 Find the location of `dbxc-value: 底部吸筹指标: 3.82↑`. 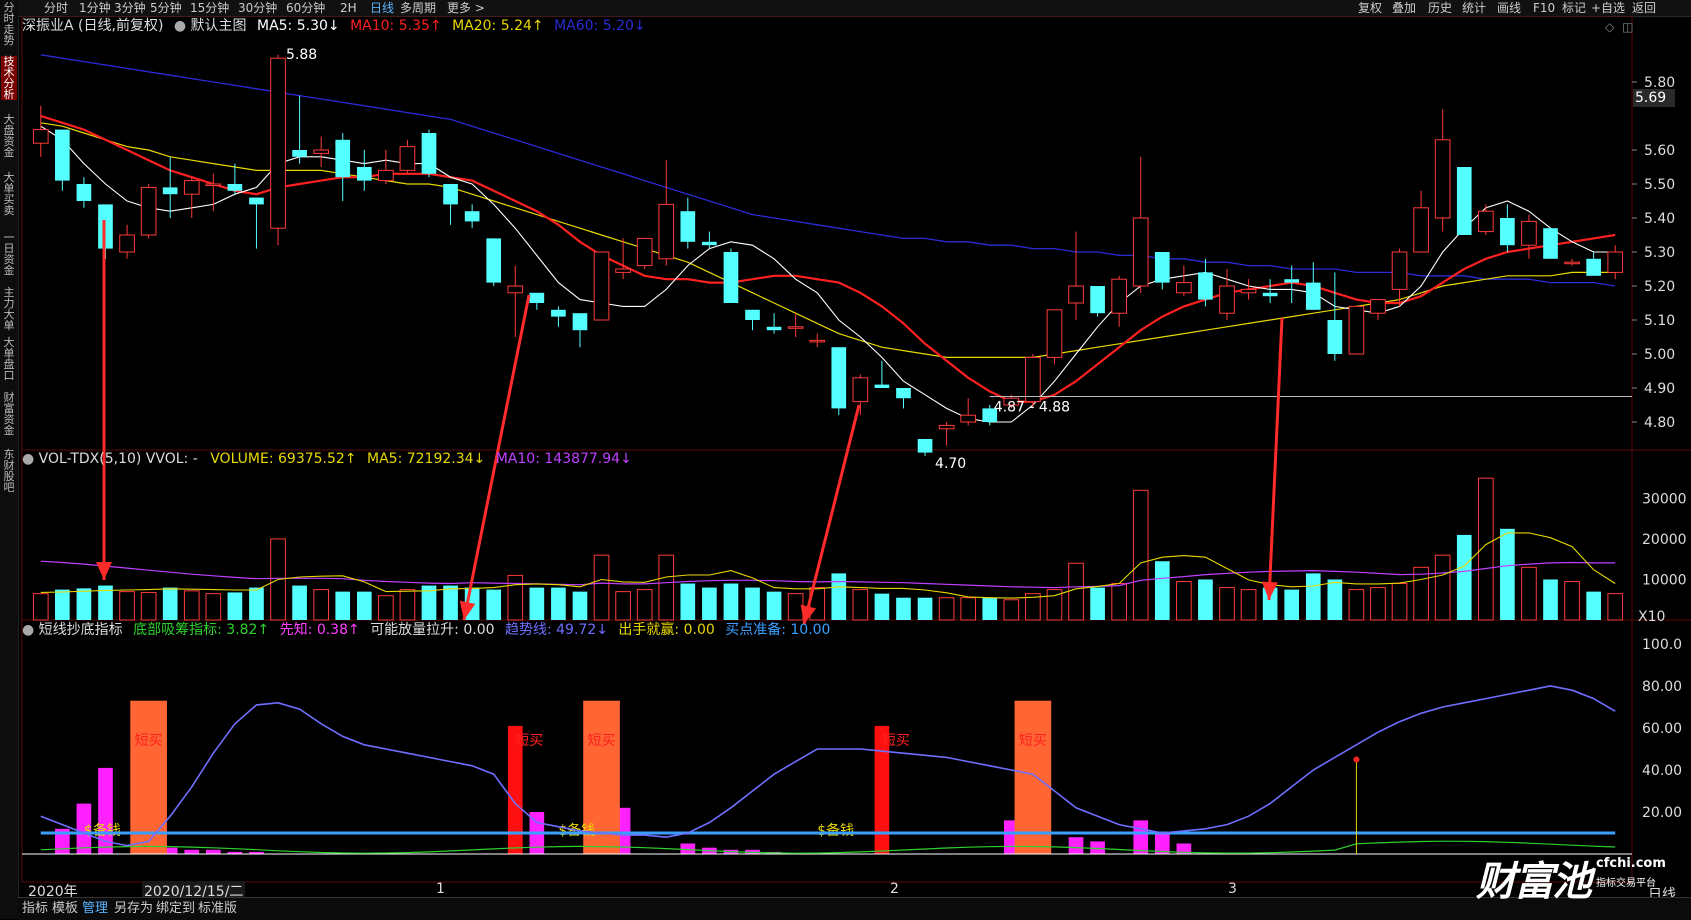

dbxc-value: 底部吸筹指标: 3.82↑ is located at coordinates (201, 630).